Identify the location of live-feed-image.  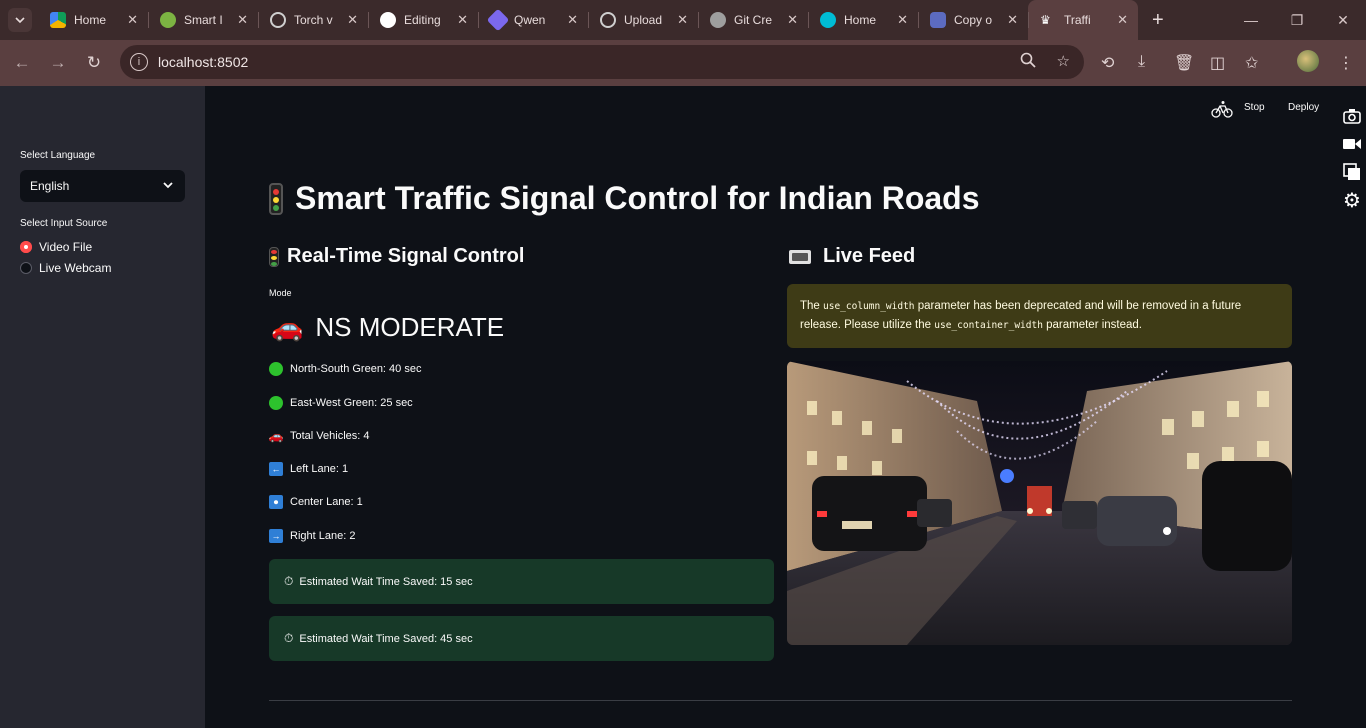
(1039, 503).